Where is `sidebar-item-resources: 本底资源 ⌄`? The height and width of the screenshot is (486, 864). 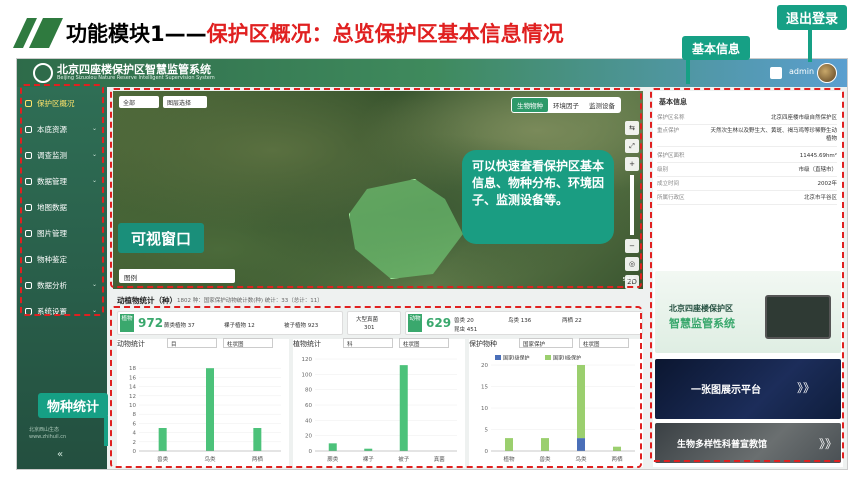
sidebar-item-resources: 本底资源 ⌄ is located at coordinates (64, 129).